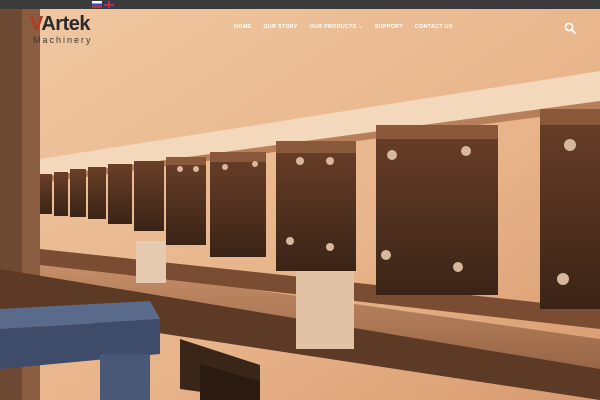 This screenshot has height=400, width=600. Describe the element at coordinates (300, 4) in the screenshot. I see `language-bar` at that location.